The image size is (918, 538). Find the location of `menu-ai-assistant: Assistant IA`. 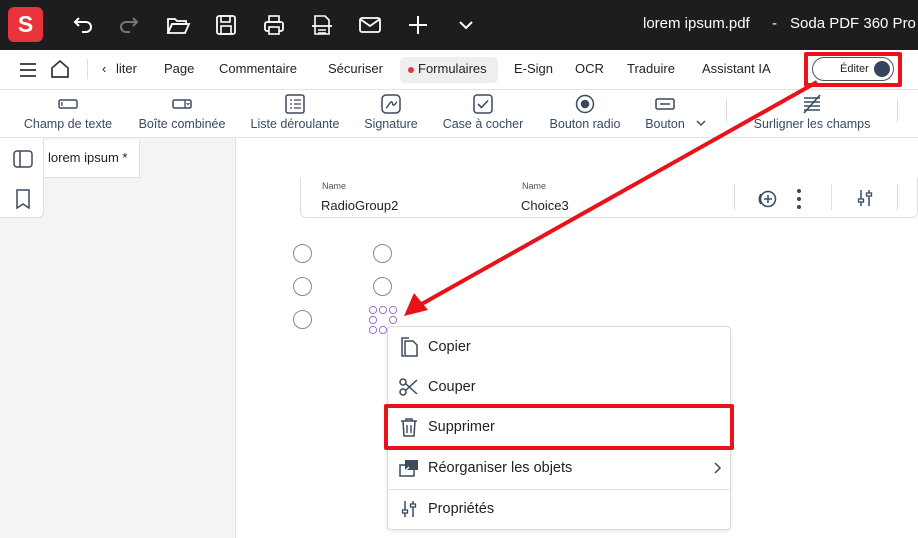

menu-ai-assistant: Assistant IA is located at coordinates (736, 68).